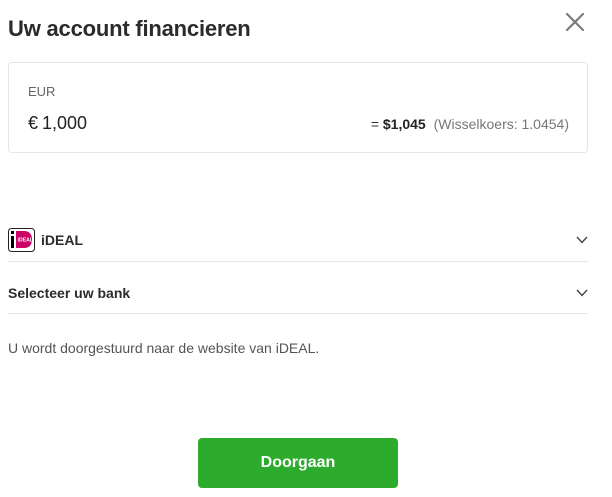 The width and height of the screenshot is (612, 497). I want to click on bank-select-label: Selecteer uw bank, so click(69, 293).